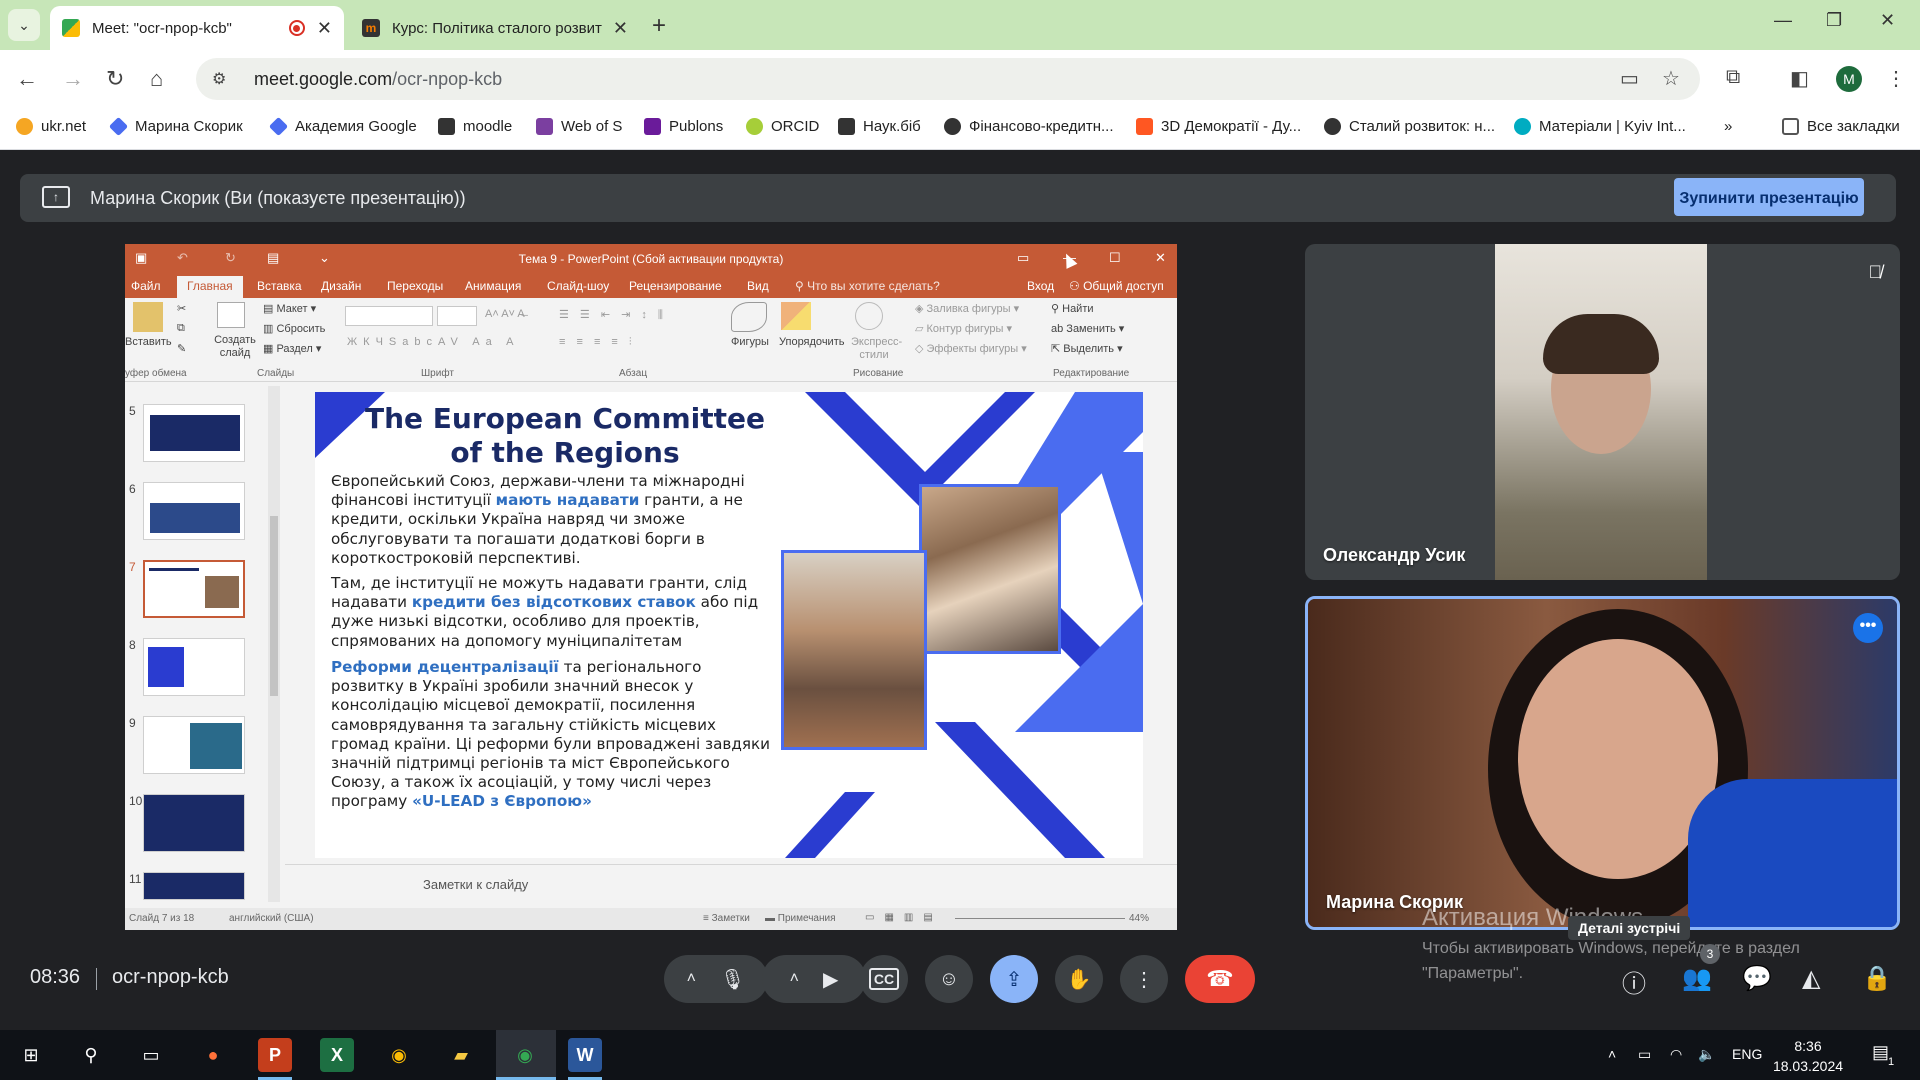 The image size is (1920, 1080). I want to click on font-grow-icon: A˄ A˅ A̶, so click(505, 314).